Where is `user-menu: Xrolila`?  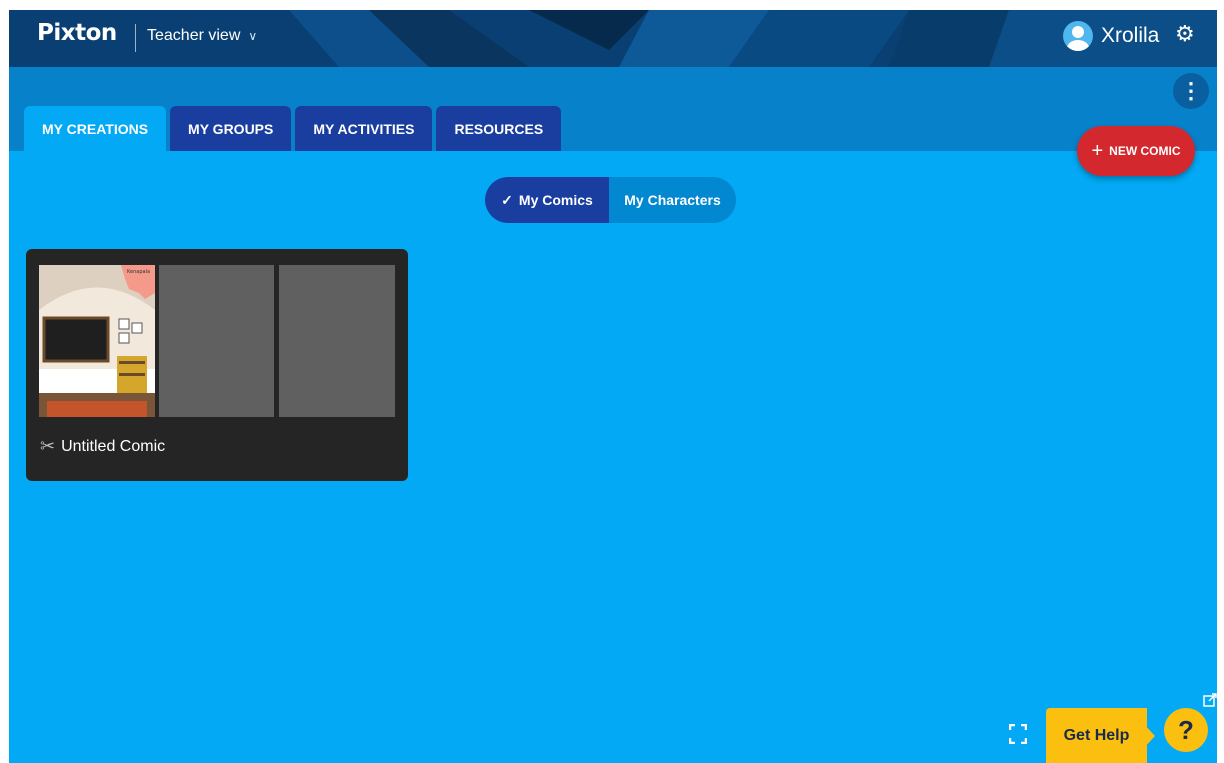 user-menu: Xrolila is located at coordinates (1111, 36).